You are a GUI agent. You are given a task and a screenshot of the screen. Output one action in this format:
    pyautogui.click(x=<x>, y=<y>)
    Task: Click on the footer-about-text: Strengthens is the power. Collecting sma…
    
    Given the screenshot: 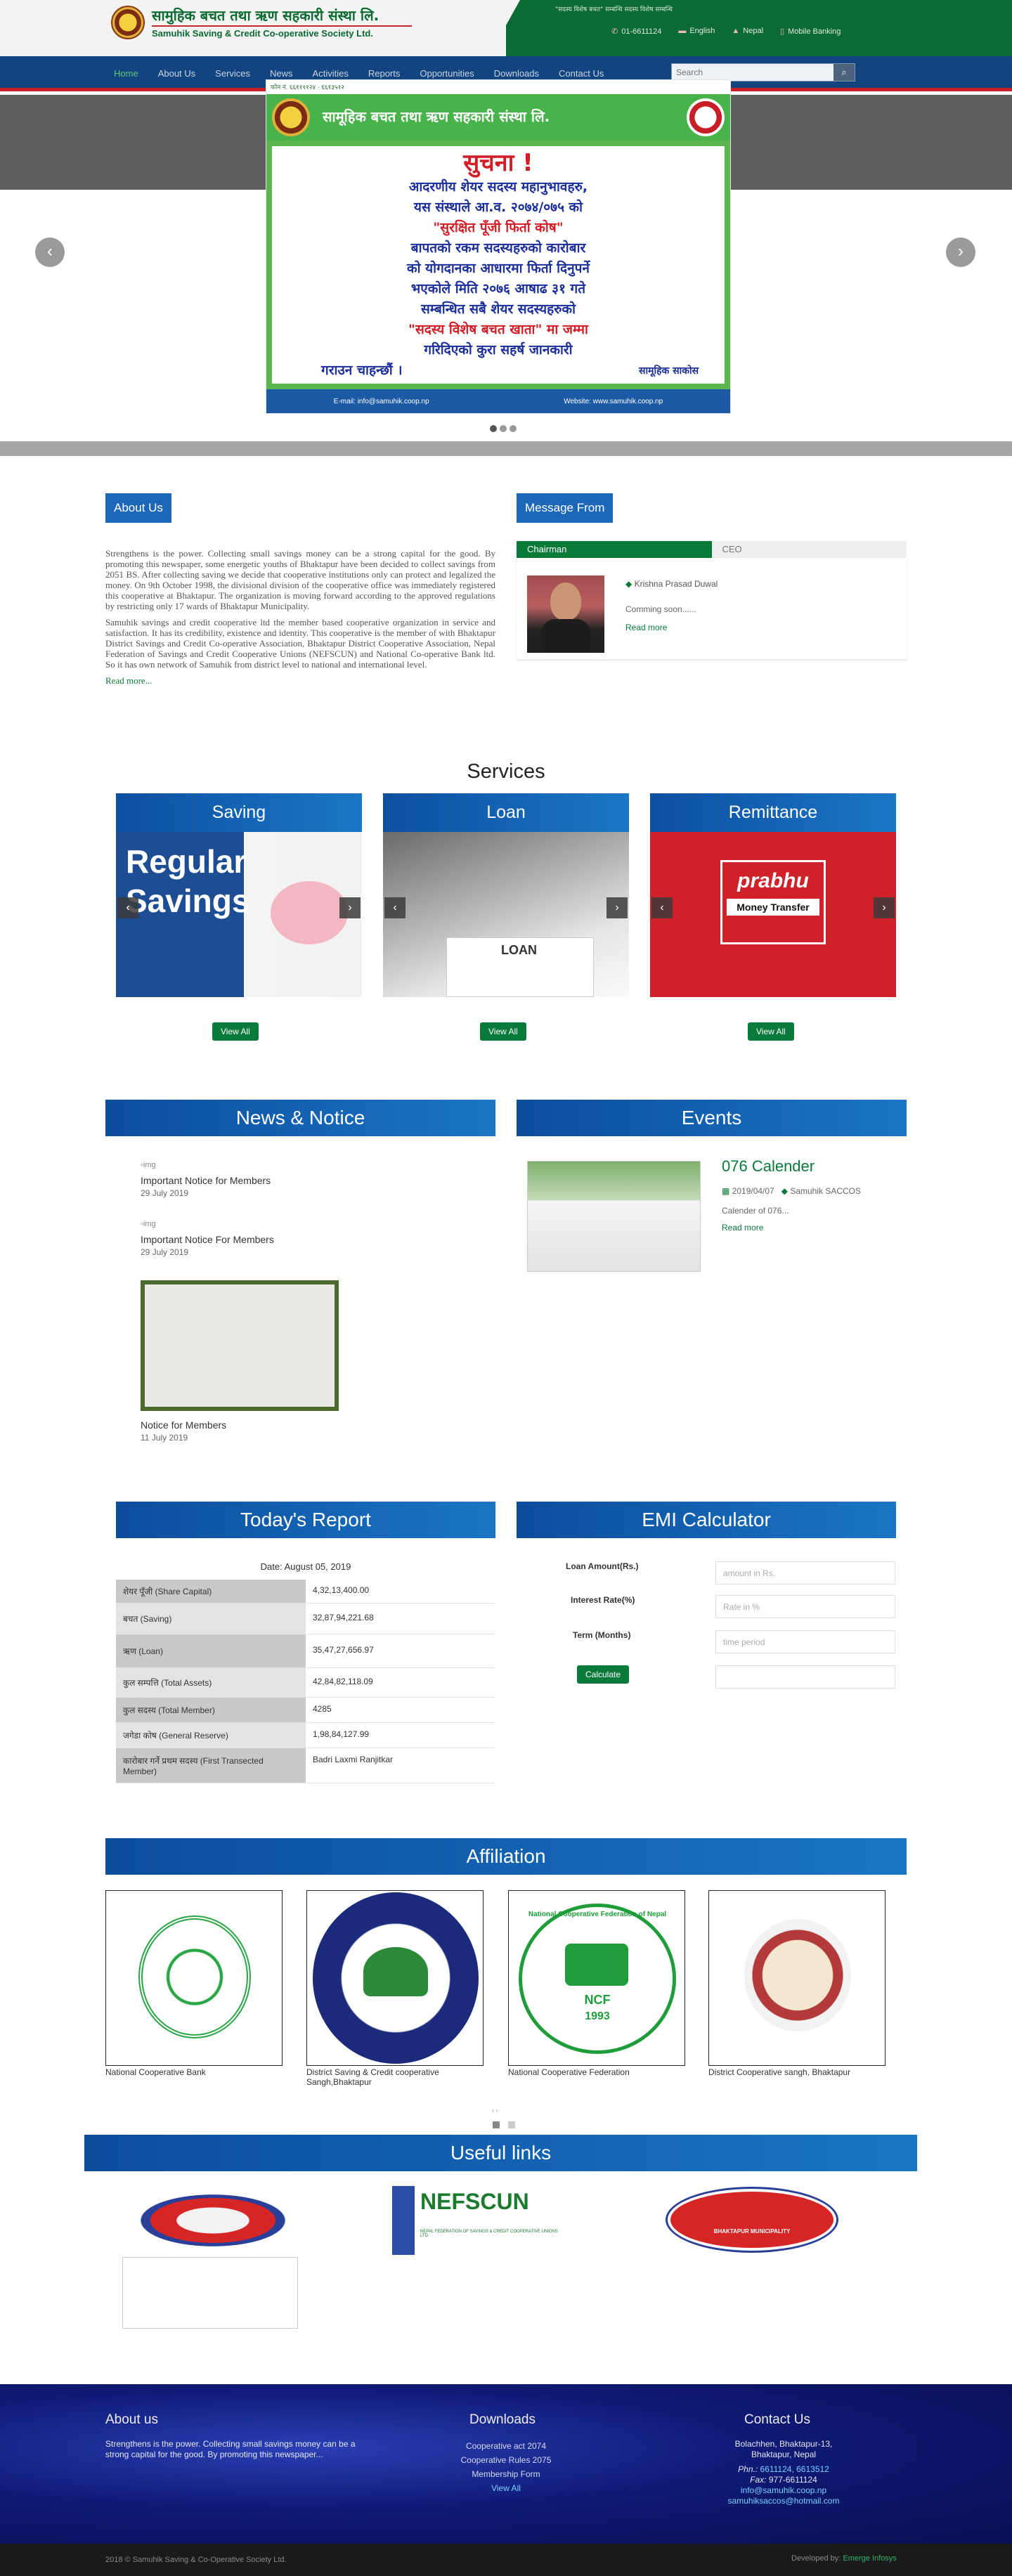 What is the action you would take?
    pyautogui.click(x=230, y=2449)
    